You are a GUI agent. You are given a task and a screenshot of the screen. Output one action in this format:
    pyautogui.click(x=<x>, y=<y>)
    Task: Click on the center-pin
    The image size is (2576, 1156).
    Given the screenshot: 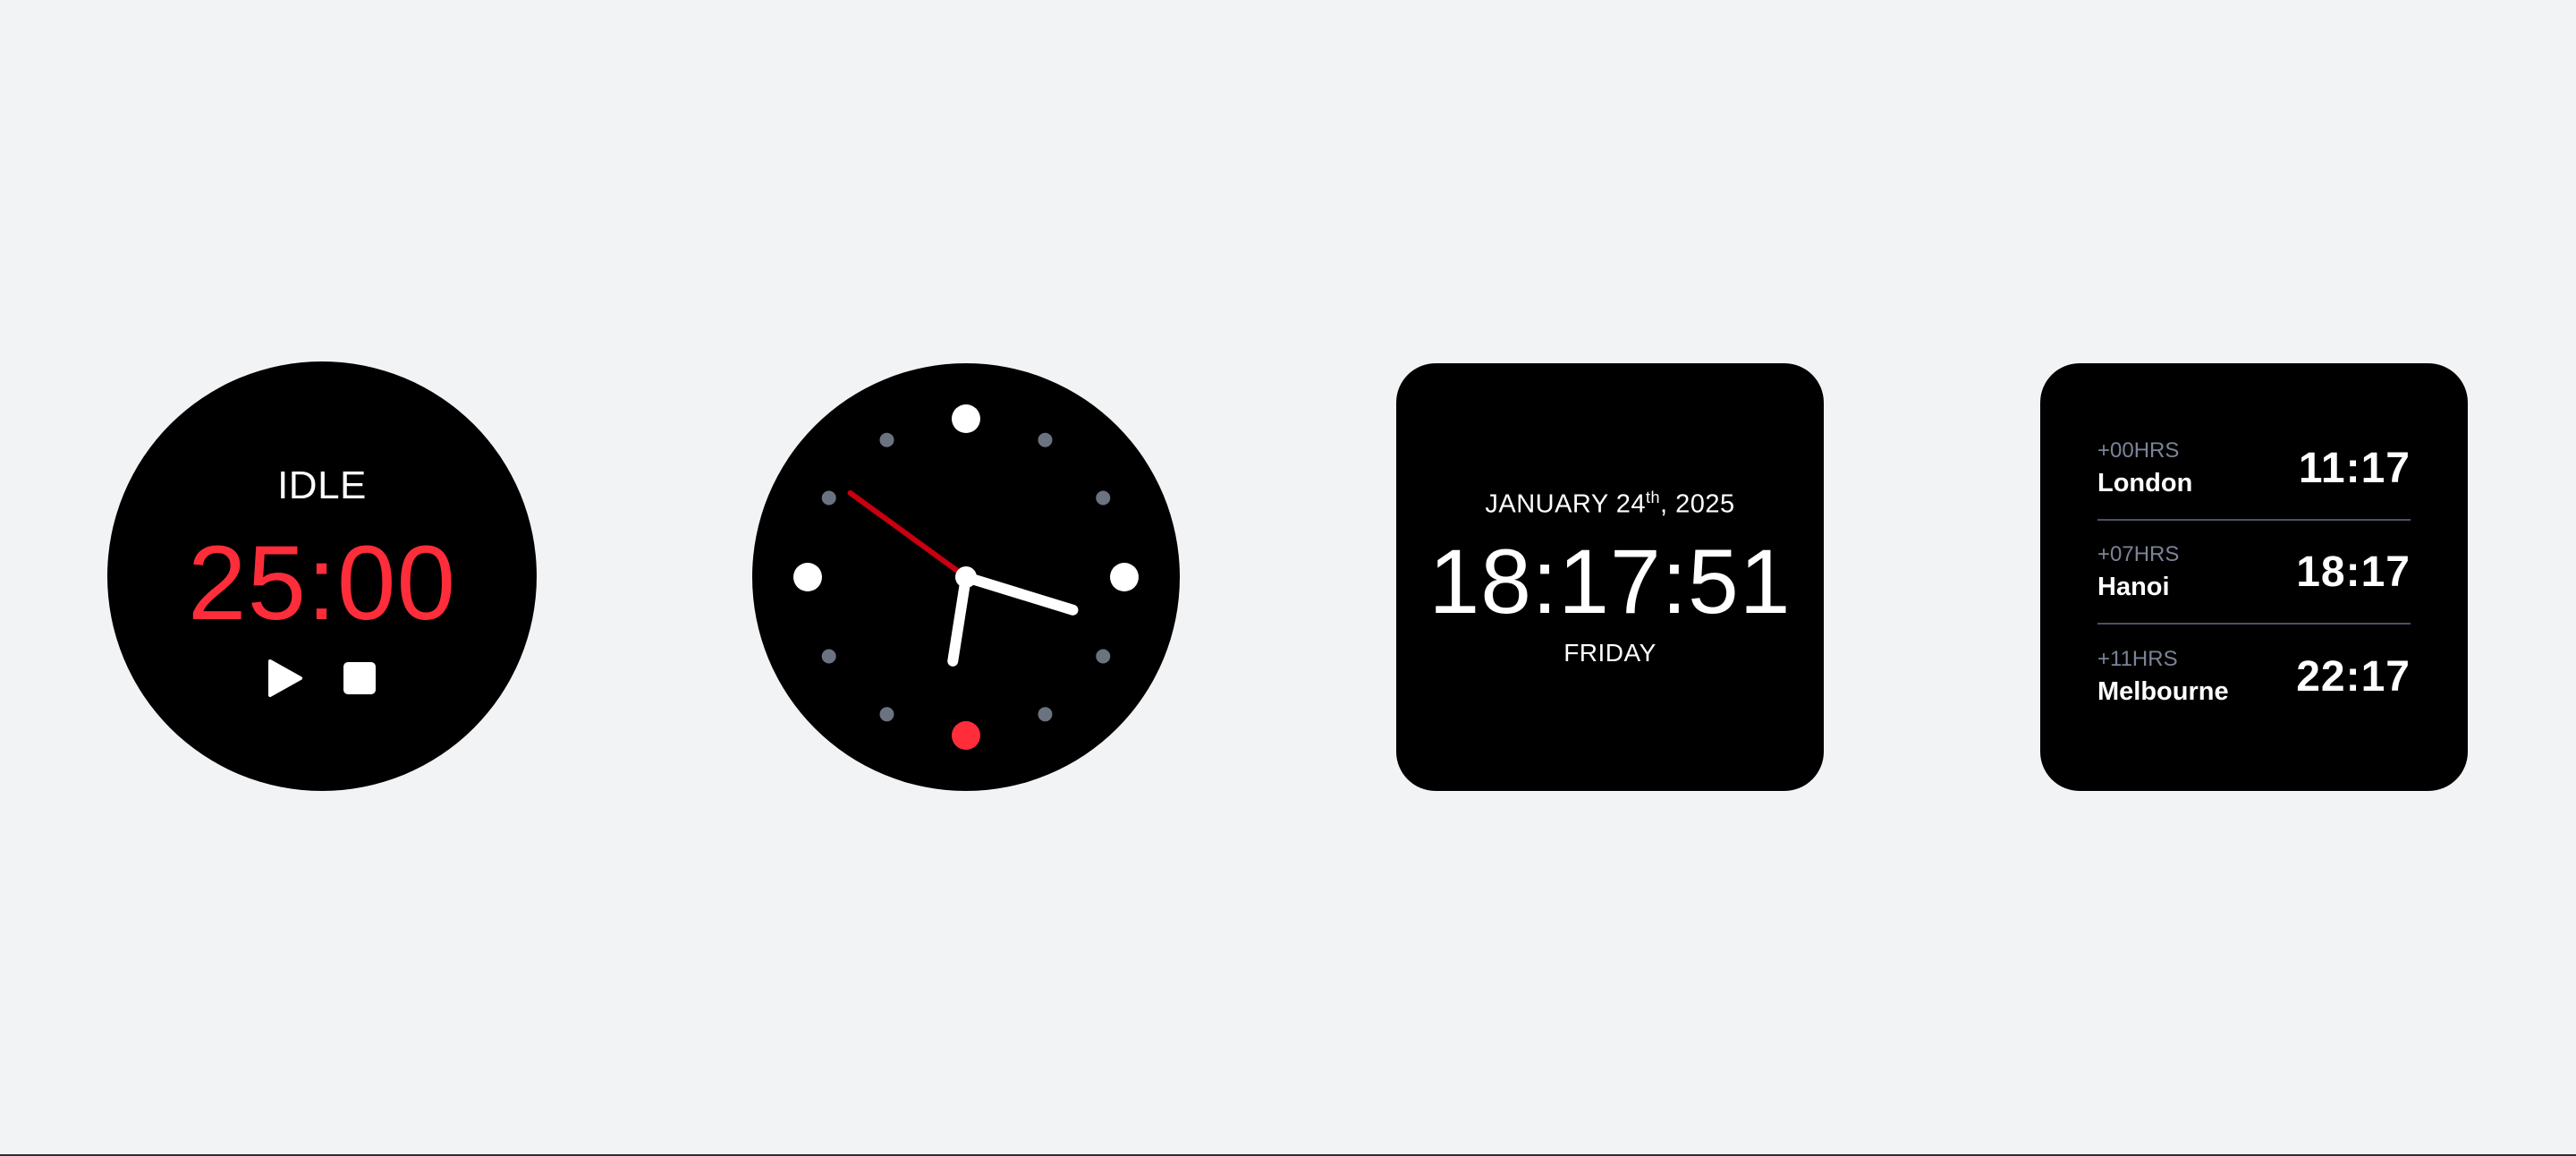 What is the action you would take?
    pyautogui.click(x=966, y=577)
    